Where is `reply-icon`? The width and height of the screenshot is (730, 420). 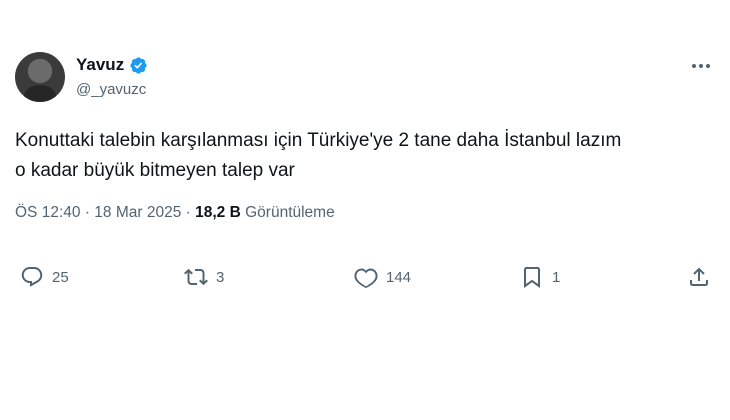 reply-icon is located at coordinates (32, 277).